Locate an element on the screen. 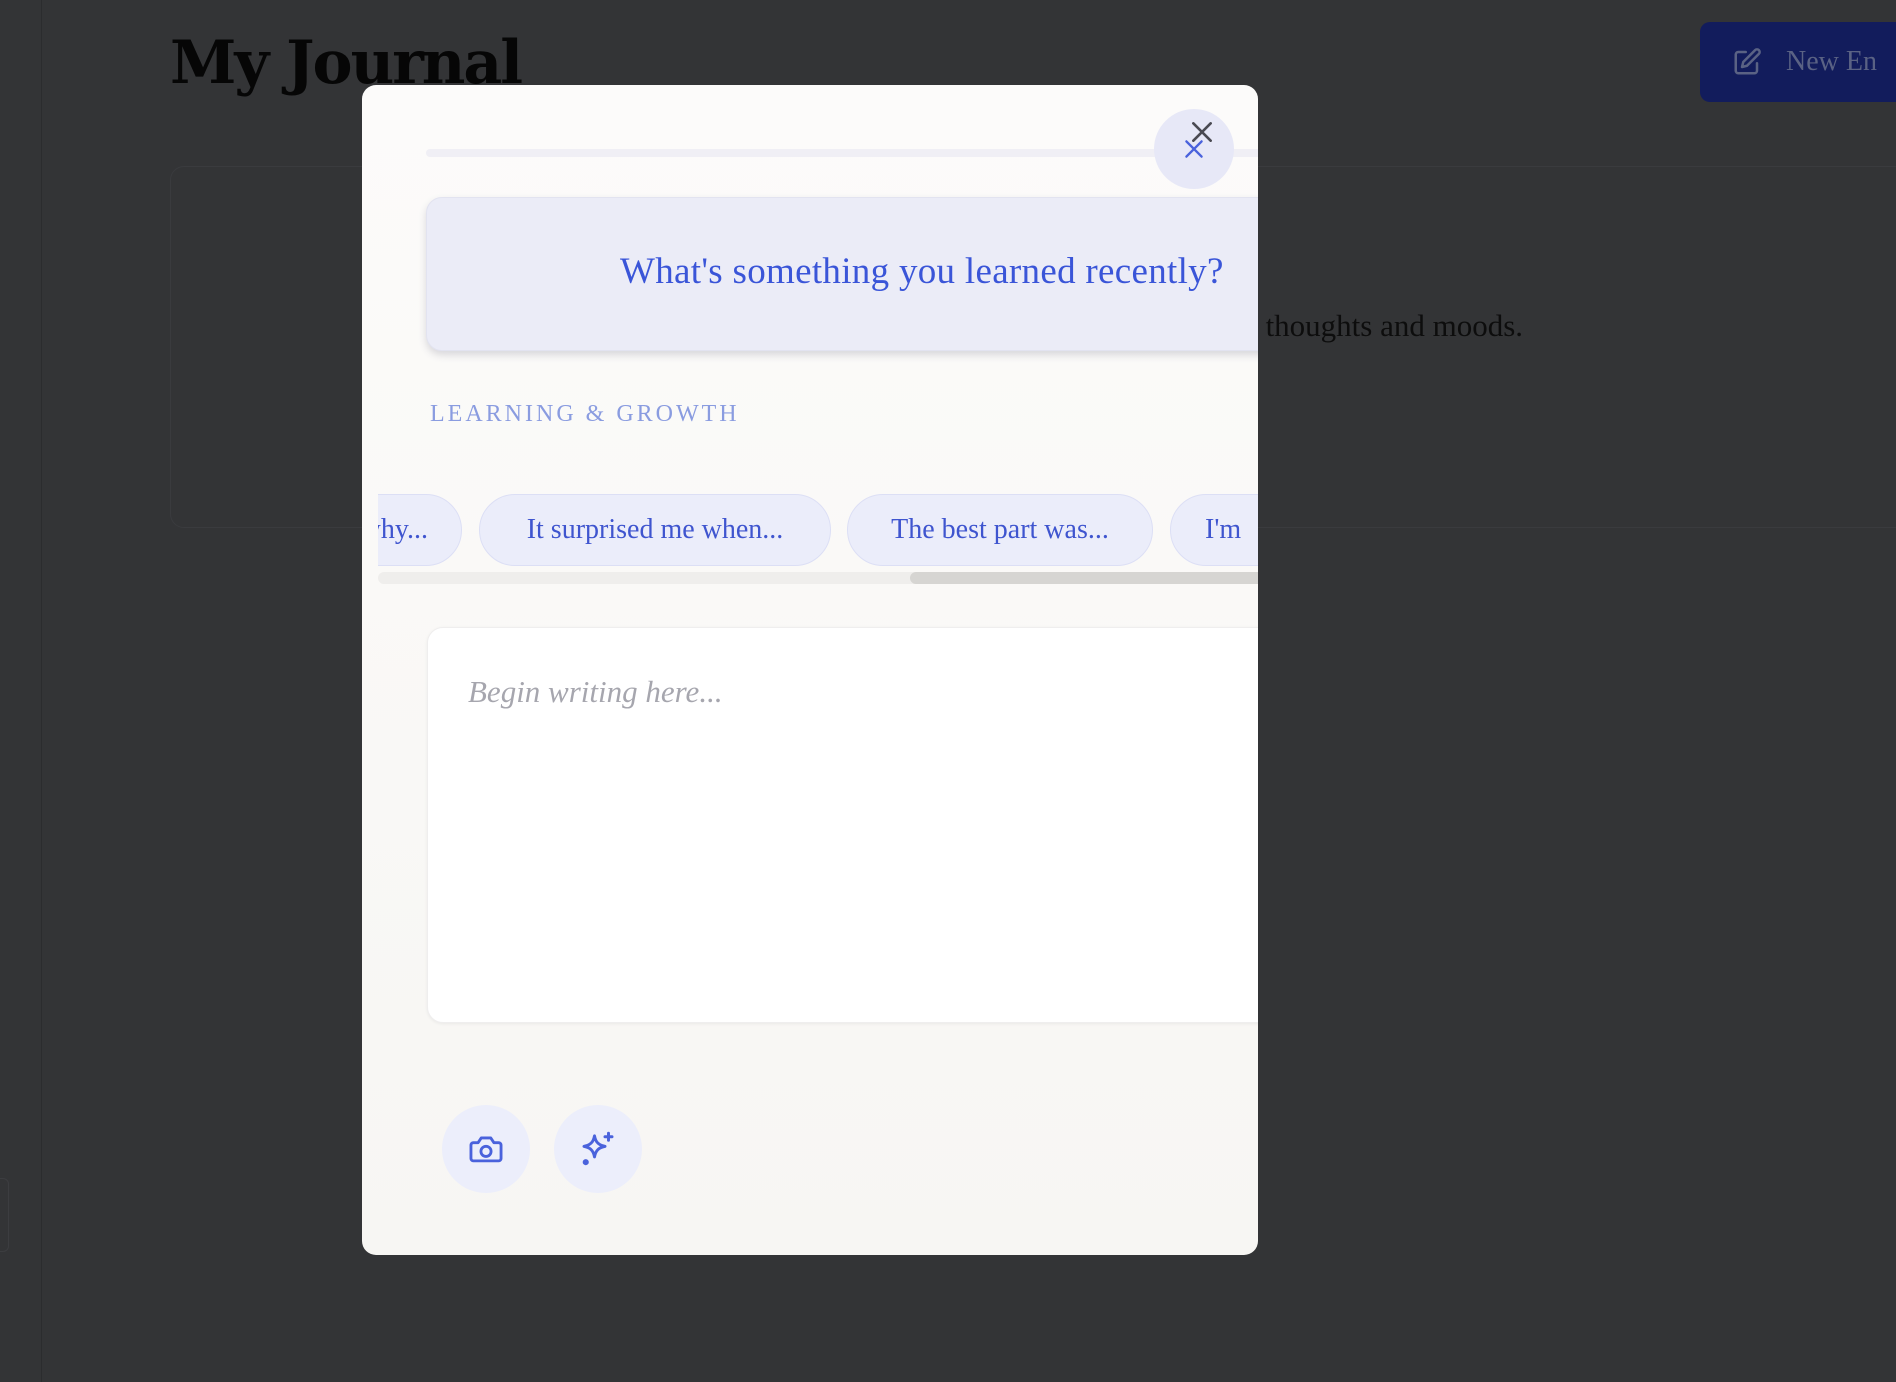  prompt-card: What's something you learned recently? is located at coordinates (842, 274).